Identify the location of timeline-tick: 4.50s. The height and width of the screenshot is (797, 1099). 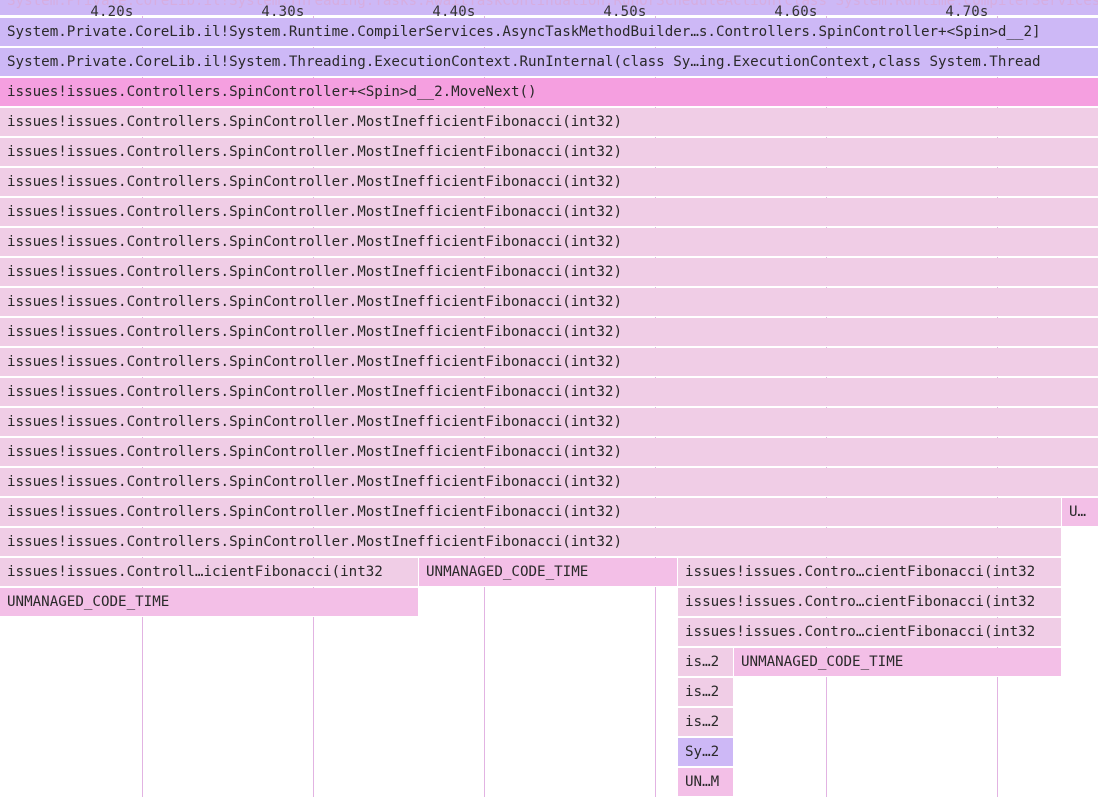
(625, 12).